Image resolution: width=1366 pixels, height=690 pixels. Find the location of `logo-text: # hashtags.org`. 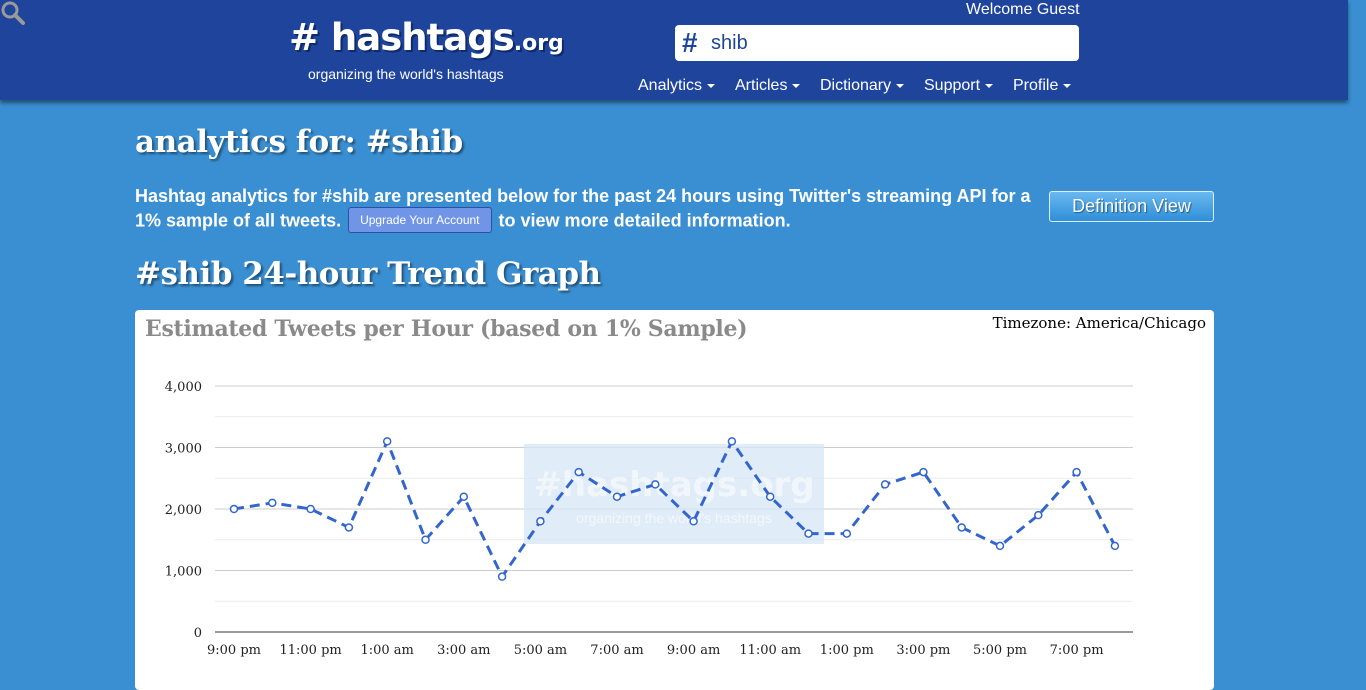

logo-text: # hashtags.org is located at coordinates (426, 37).